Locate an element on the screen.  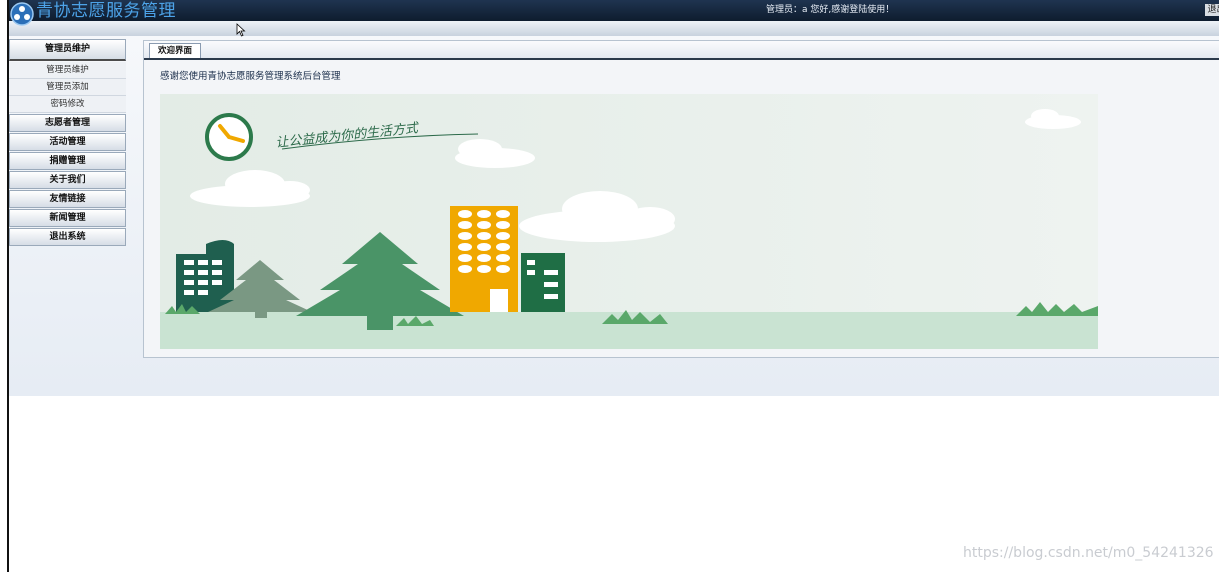
tab-welcome: 欢迎界面 is located at coordinates (175, 50).